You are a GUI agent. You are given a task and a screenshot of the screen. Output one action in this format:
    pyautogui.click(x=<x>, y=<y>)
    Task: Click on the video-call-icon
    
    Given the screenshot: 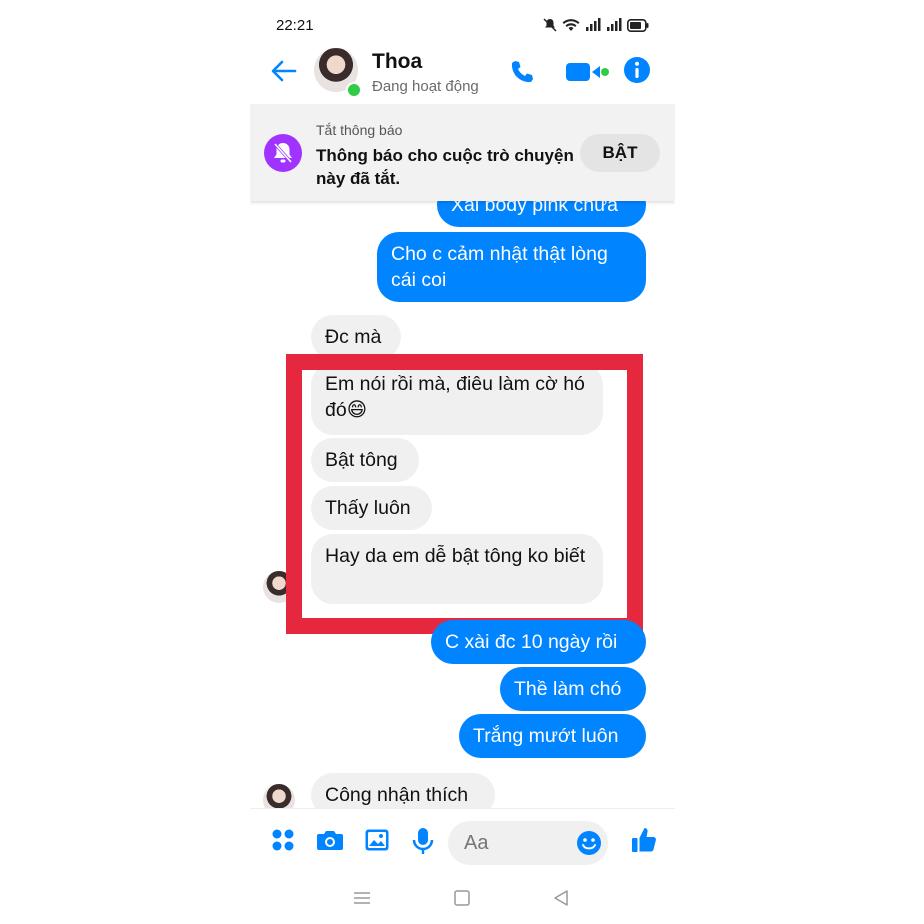 What is the action you would take?
    pyautogui.click(x=587, y=72)
    